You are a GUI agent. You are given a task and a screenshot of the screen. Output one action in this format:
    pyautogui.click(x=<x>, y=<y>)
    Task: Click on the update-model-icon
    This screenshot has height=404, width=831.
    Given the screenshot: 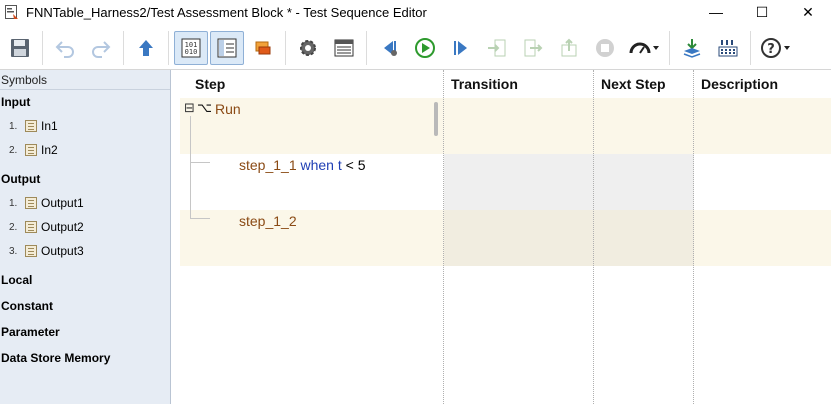 What is the action you would take?
    pyautogui.click(x=692, y=48)
    